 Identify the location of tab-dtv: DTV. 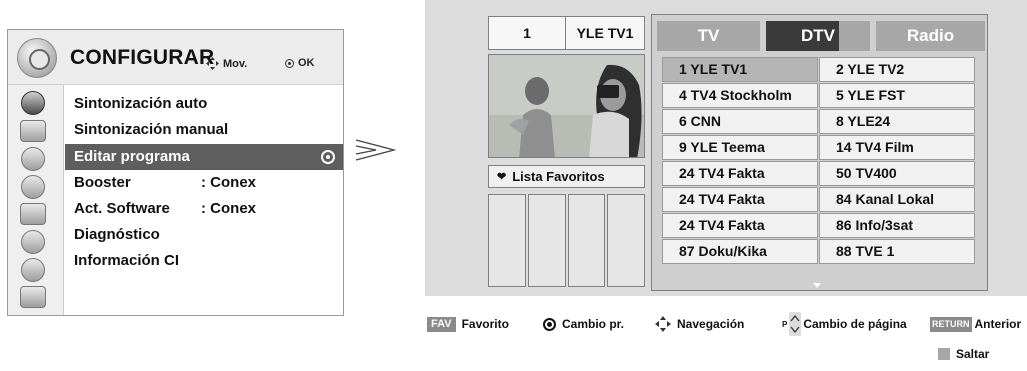
(818, 36).